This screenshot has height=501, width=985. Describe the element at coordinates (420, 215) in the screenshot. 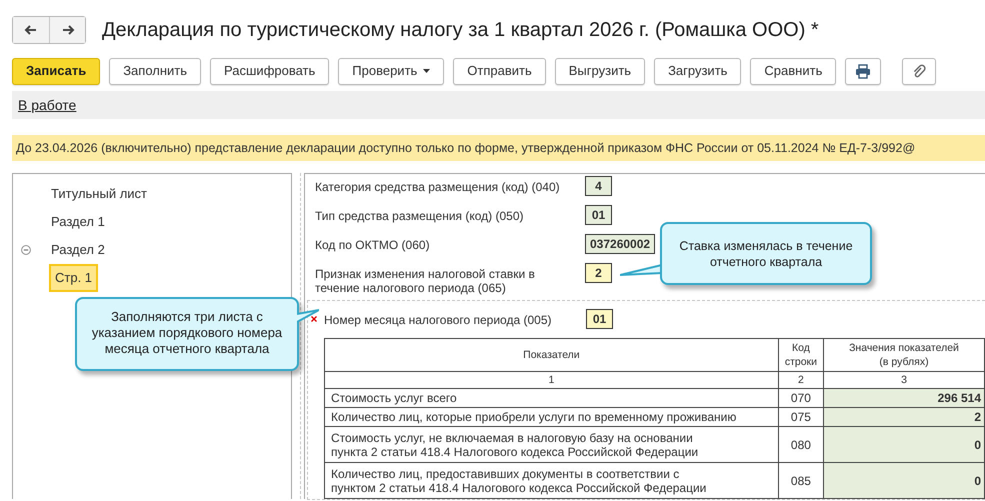

I see `field-label: Тип средства размещения (код) (050)` at that location.